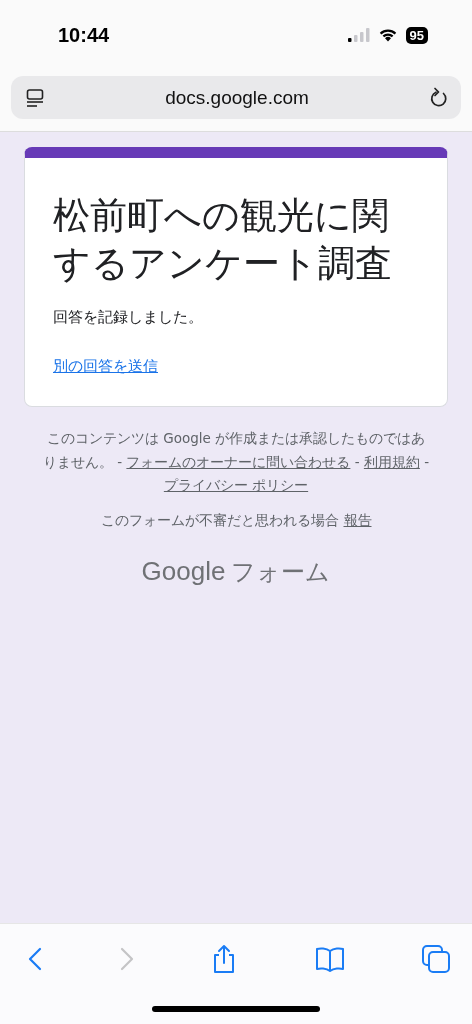  I want to click on footer-link: フォームのオーナーに問い合わせる, so click(238, 461).